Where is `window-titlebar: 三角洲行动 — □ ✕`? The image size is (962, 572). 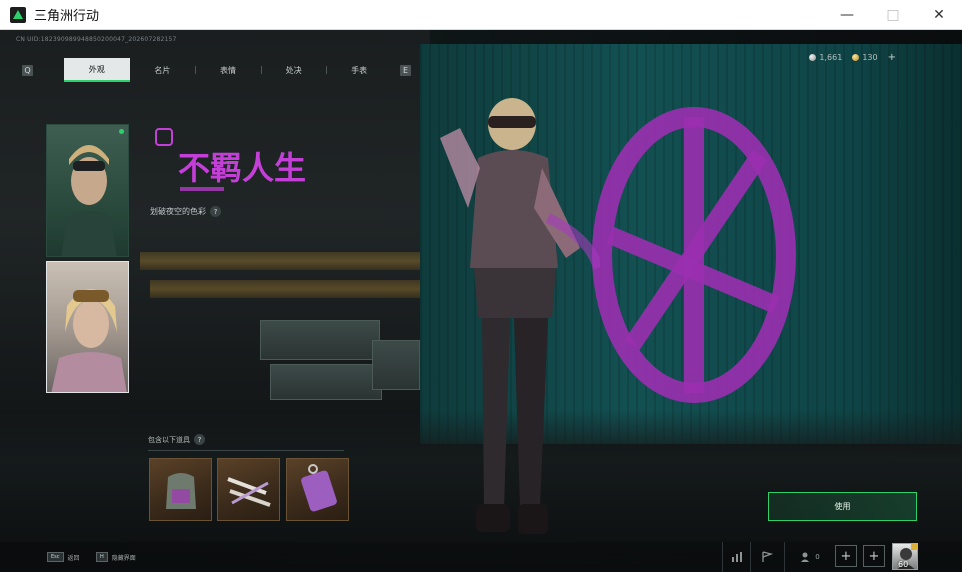 window-titlebar: 三角洲行动 — □ ✕ is located at coordinates (481, 15).